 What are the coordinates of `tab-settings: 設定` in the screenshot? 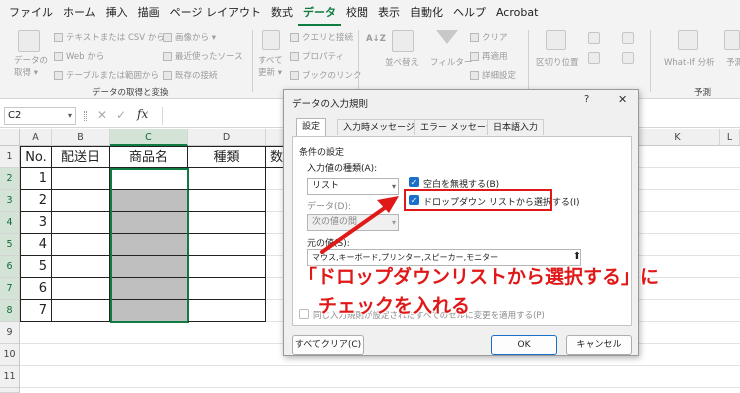 It's located at (311, 127).